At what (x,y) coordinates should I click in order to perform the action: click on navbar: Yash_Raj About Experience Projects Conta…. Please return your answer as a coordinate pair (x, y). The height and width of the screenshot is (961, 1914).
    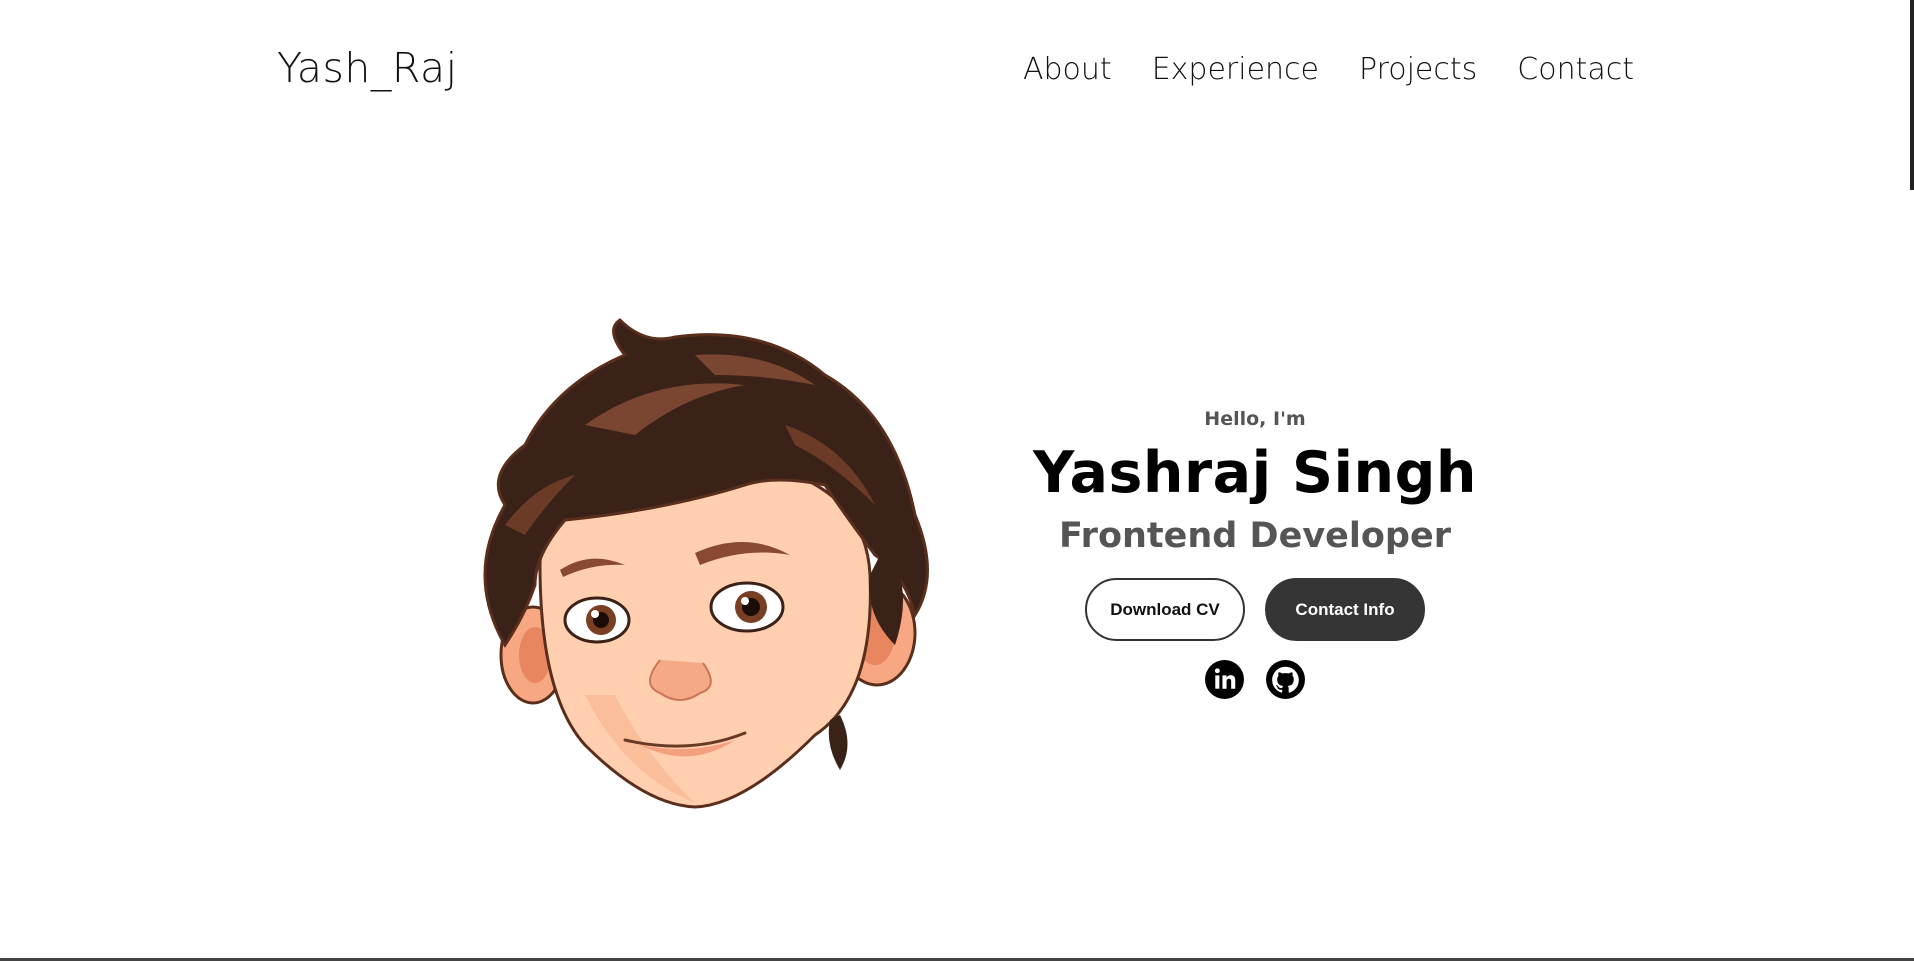
    Looking at the image, I should click on (957, 70).